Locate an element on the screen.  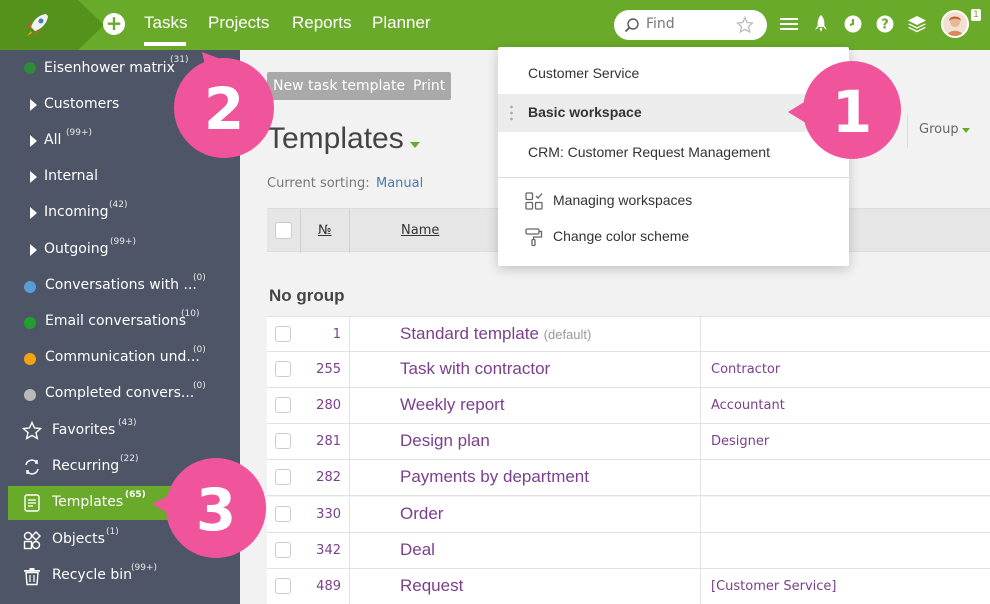
row-name-link: Task with contractor is located at coordinates (475, 369).